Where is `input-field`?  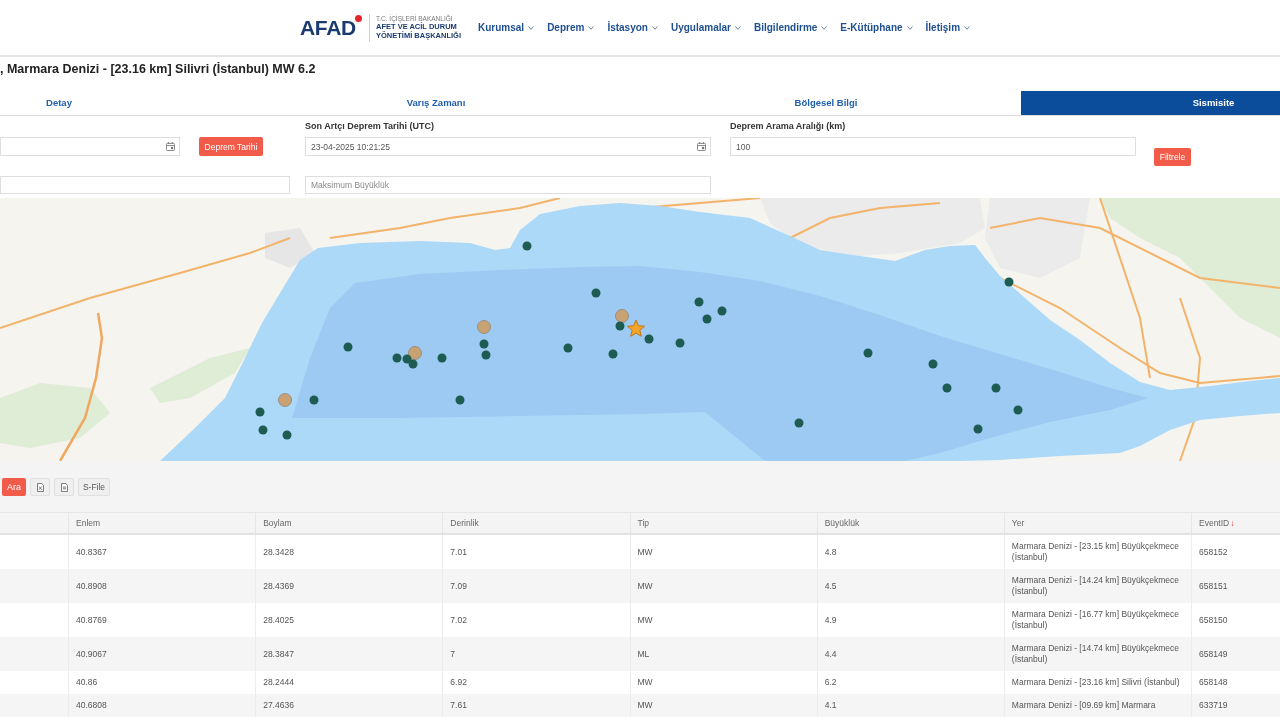
input-field is located at coordinates (145, 185).